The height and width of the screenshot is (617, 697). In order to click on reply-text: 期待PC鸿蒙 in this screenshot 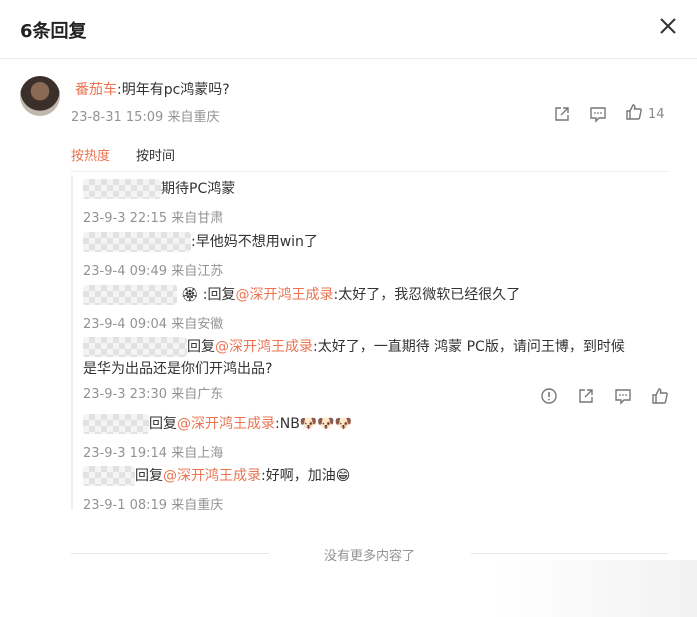, I will do `click(198, 189)`.